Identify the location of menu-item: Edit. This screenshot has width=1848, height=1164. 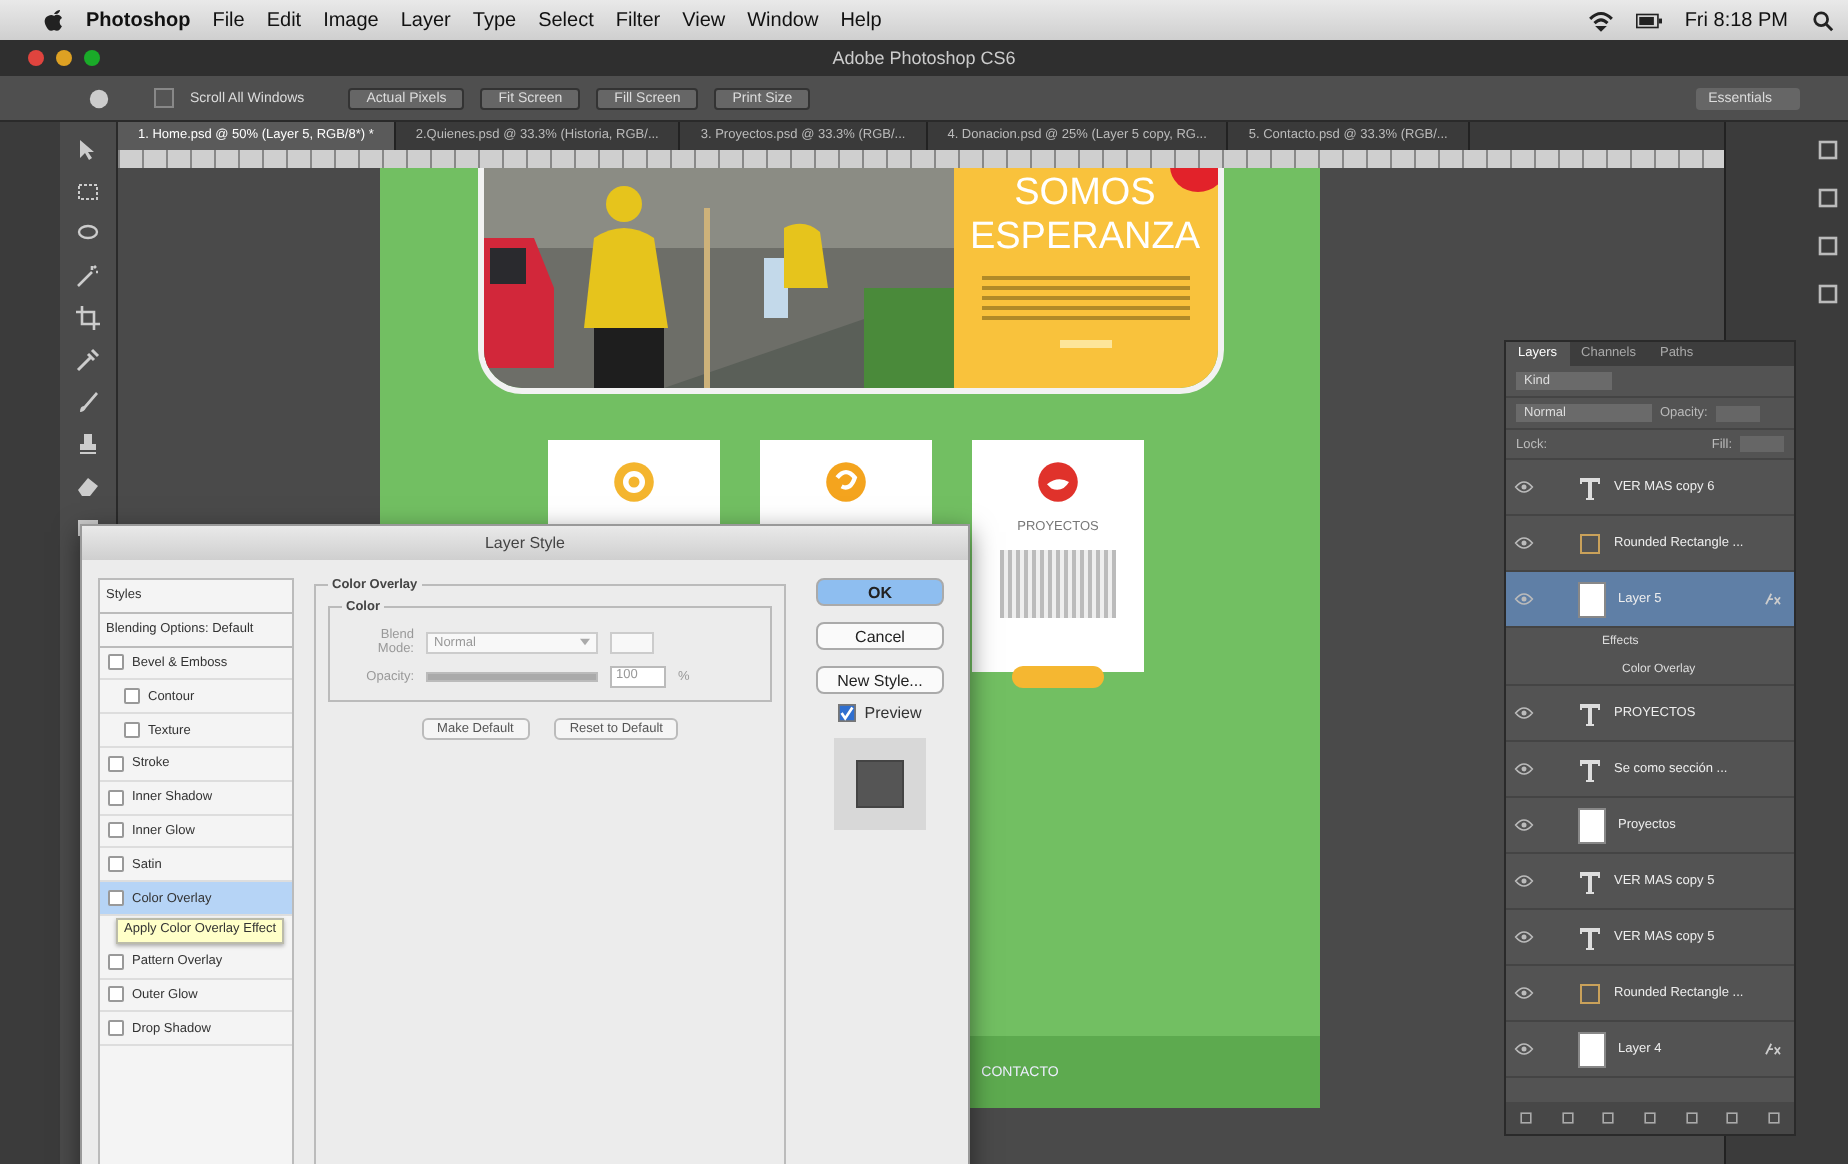
(284, 20).